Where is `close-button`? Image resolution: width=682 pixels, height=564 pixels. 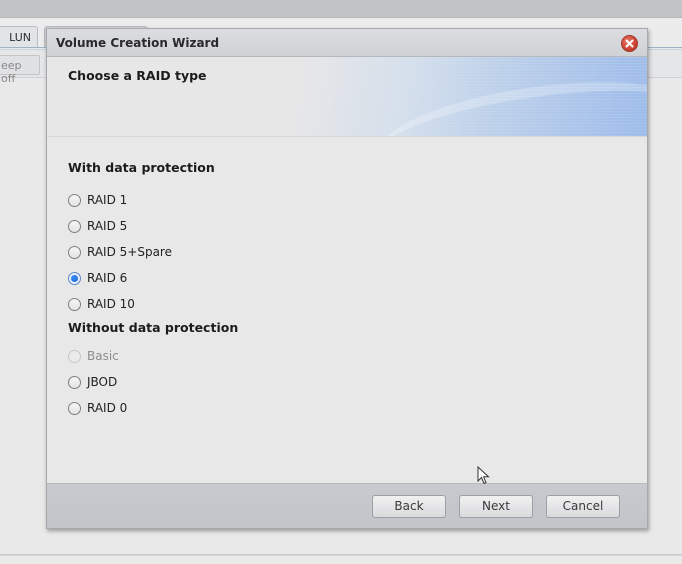 close-button is located at coordinates (629, 43).